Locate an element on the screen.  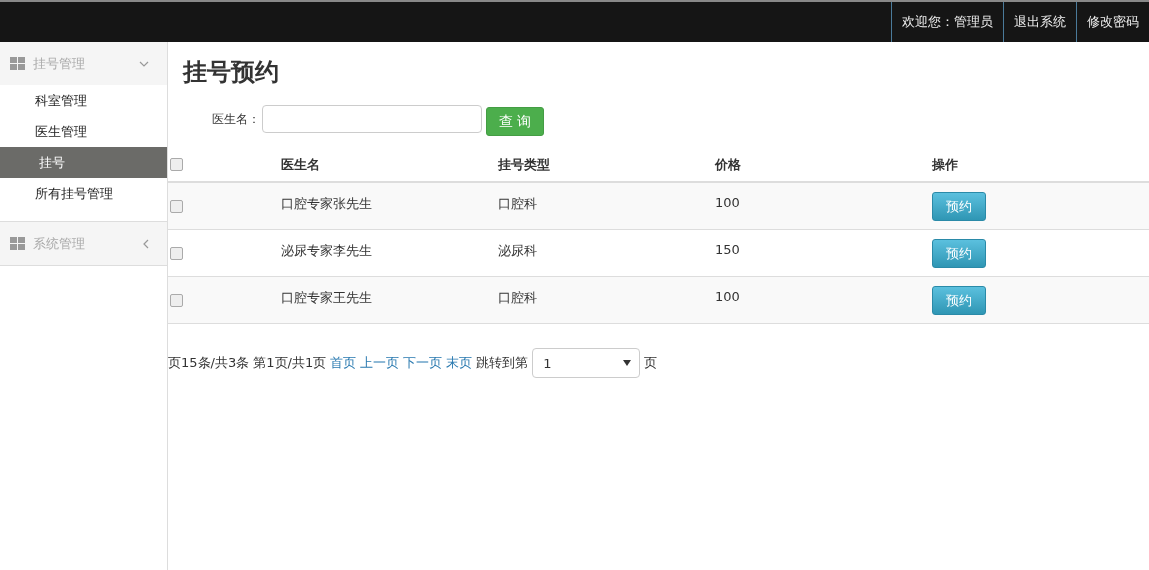
search-button: 查 询 is located at coordinates (515, 121).